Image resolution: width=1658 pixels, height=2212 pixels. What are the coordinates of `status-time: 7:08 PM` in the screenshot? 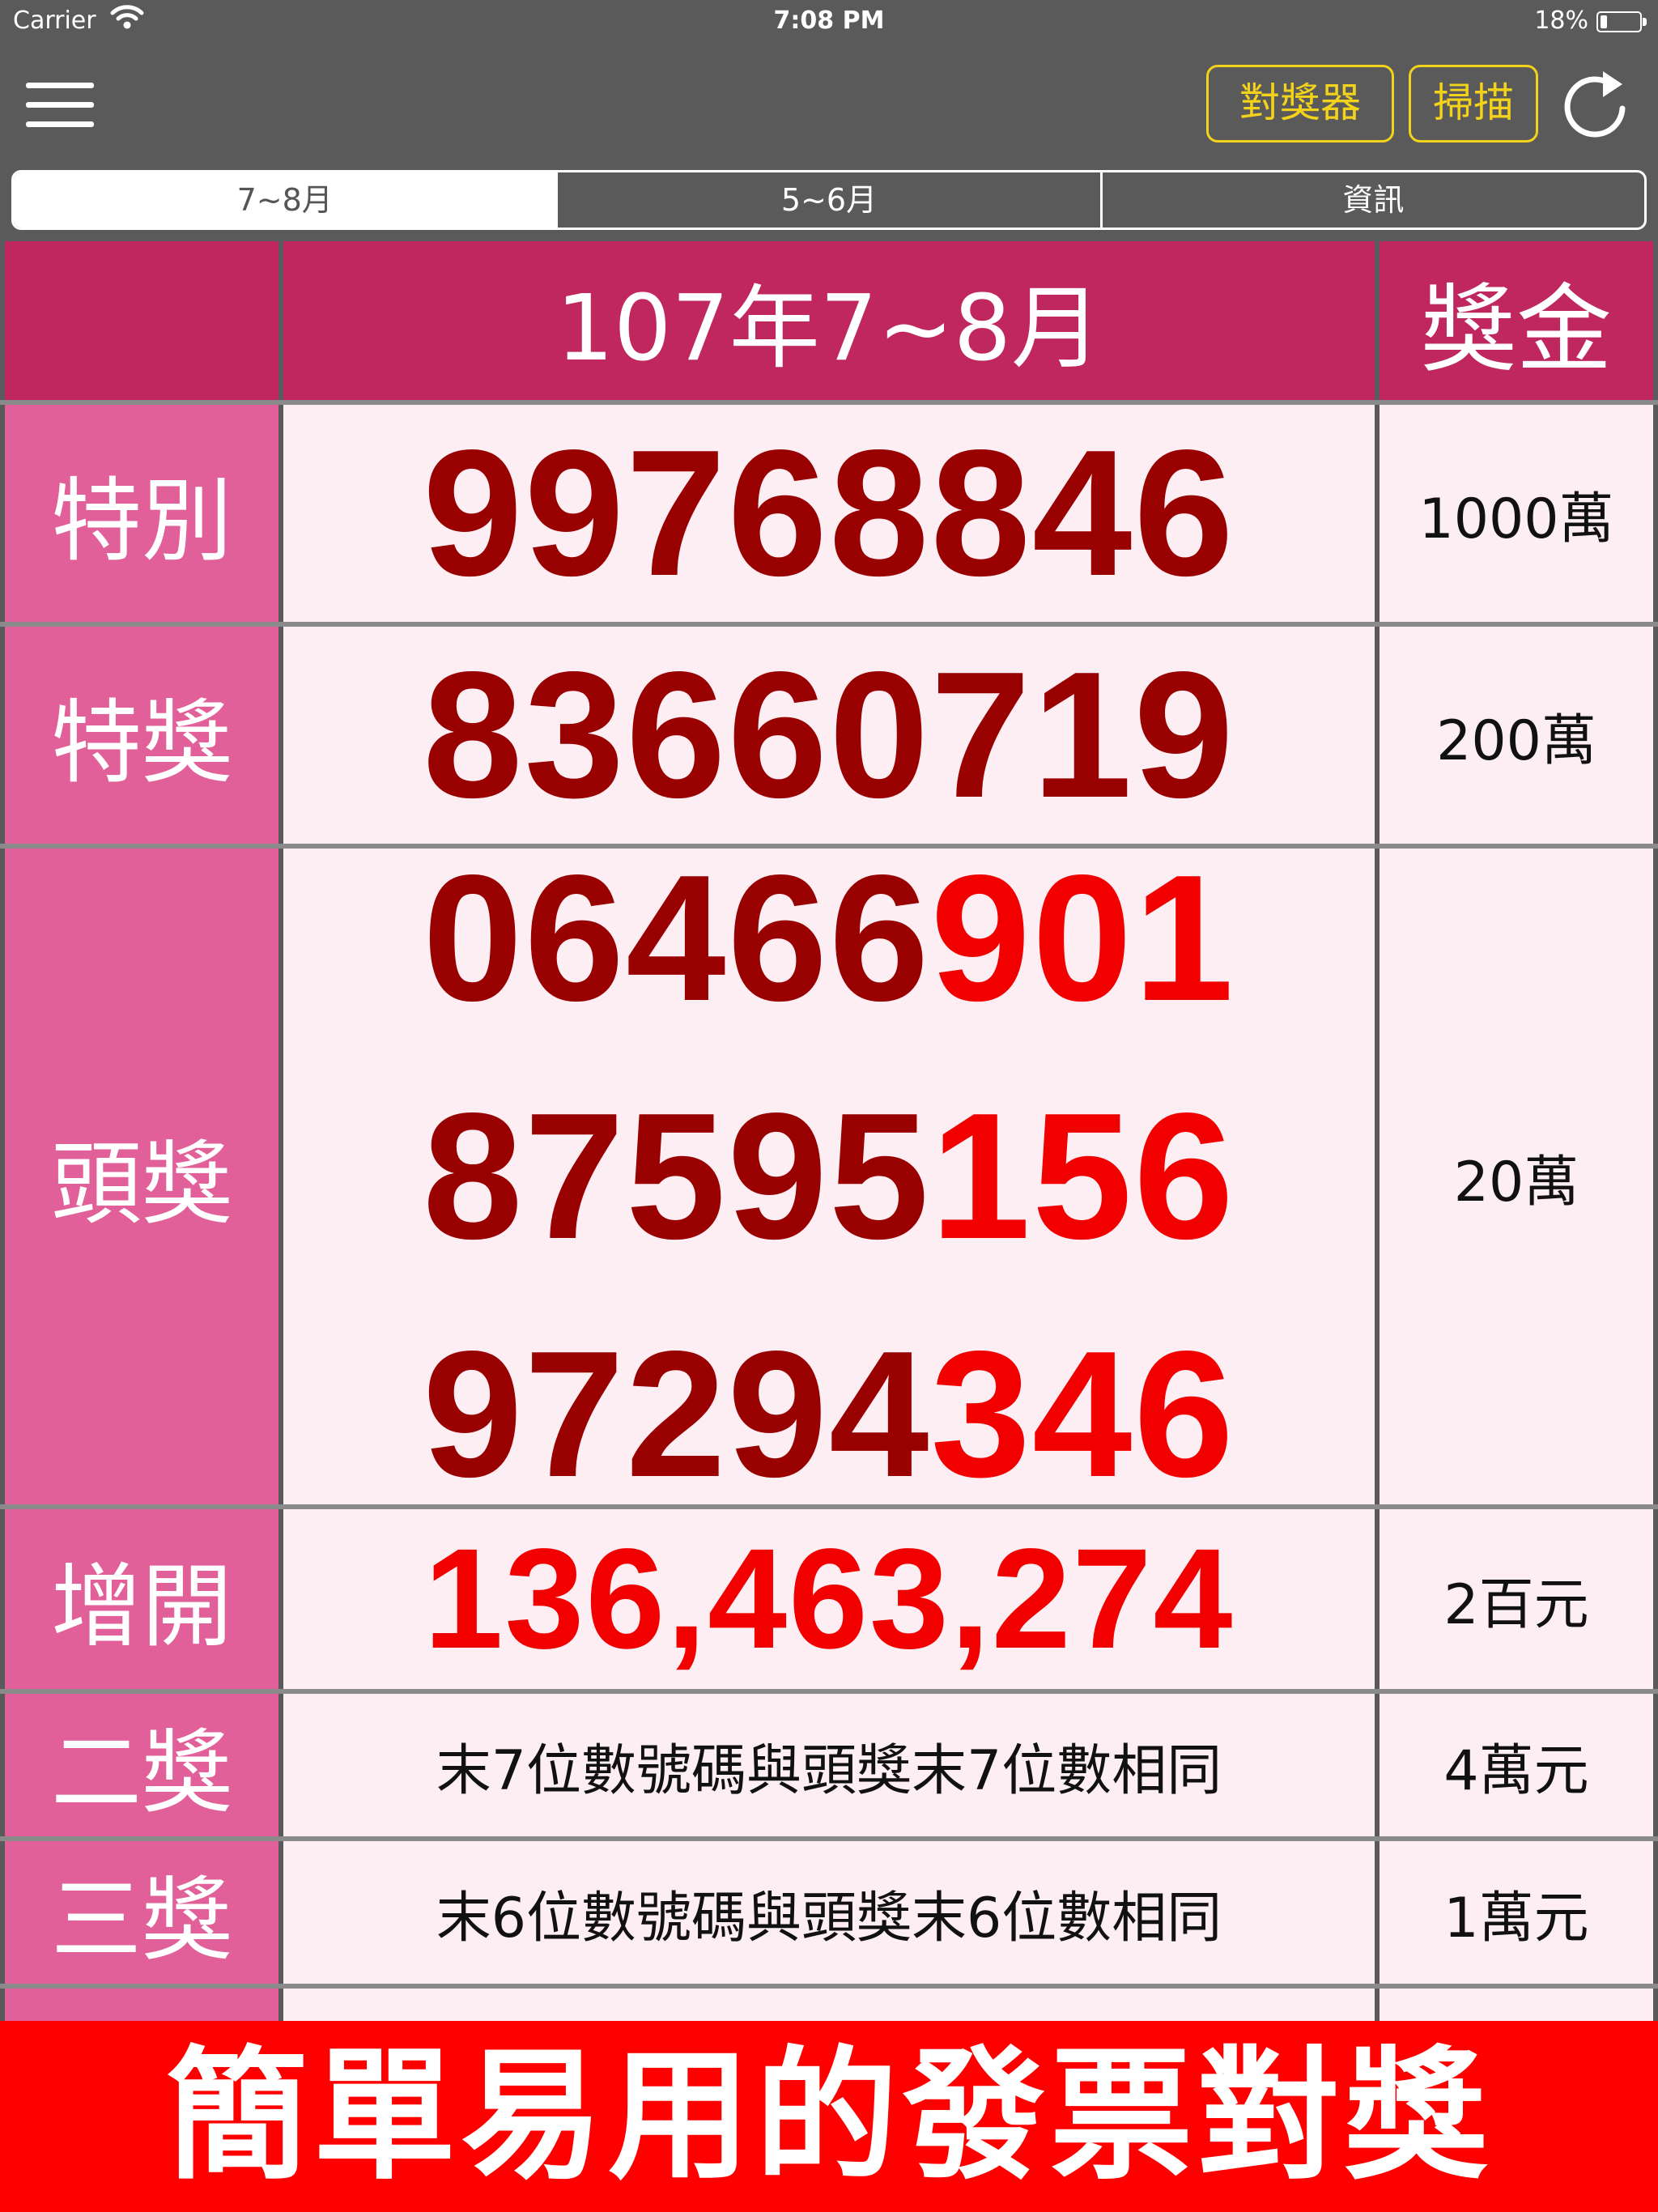 It's located at (829, 21).